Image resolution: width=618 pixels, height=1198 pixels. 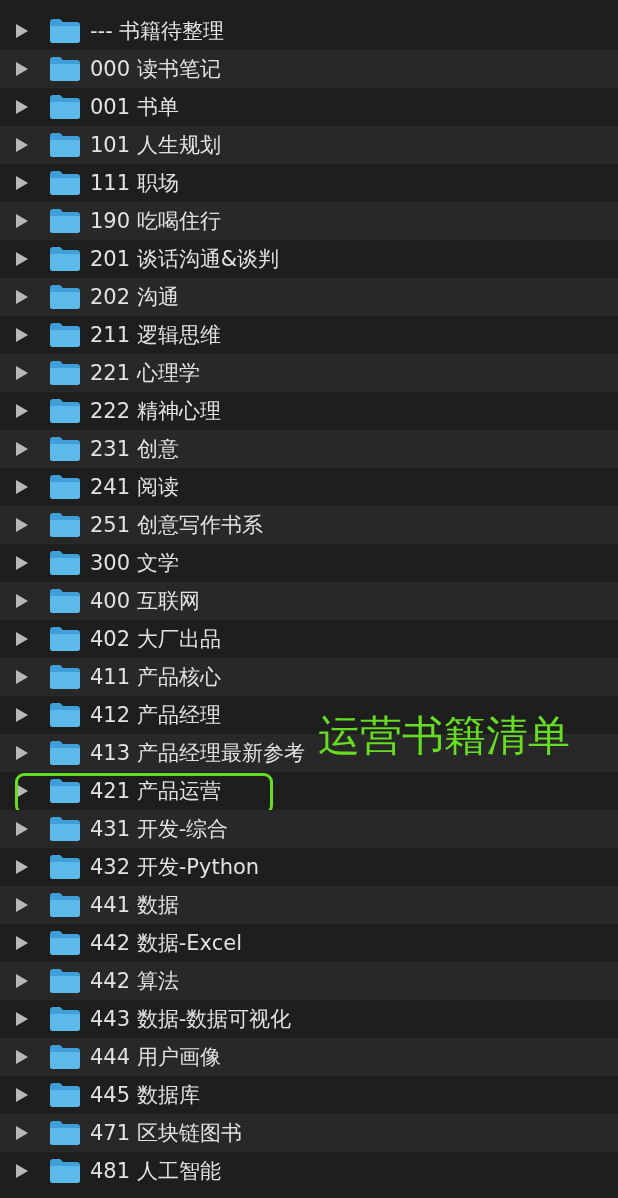 What do you see at coordinates (309, 525) in the screenshot?
I see `folder-row: 251 创意写作书系` at bounding box center [309, 525].